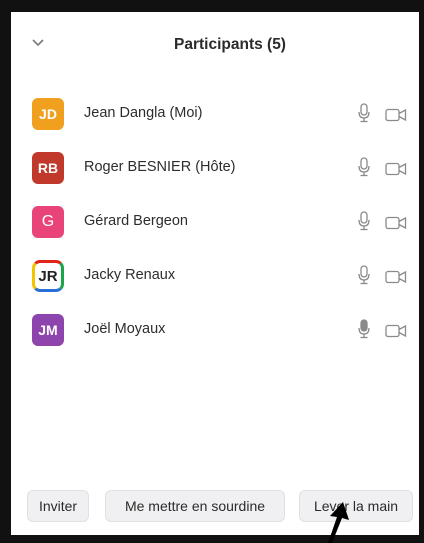  I want to click on list-item: G Gérard Bergeon, so click(215, 219).